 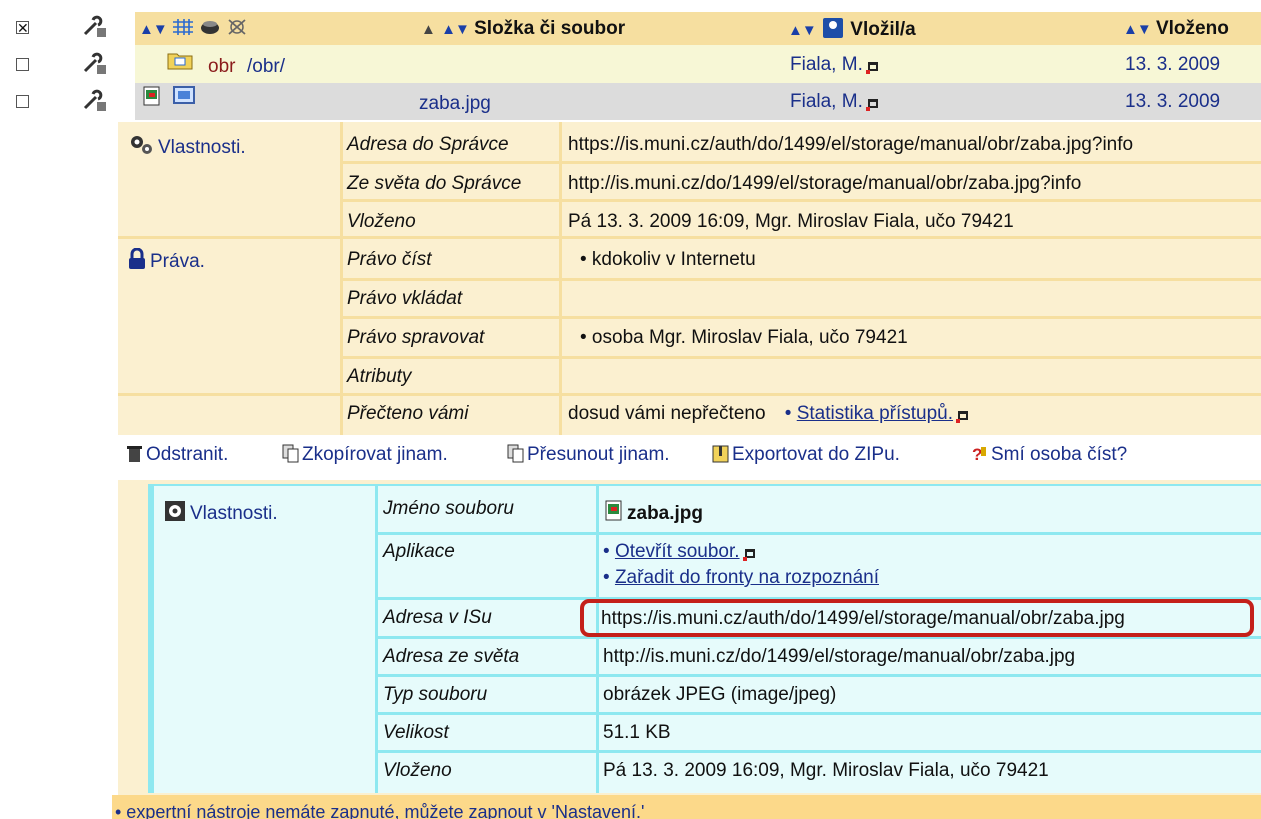 What do you see at coordinates (832, 28) in the screenshot?
I see `user-icon` at bounding box center [832, 28].